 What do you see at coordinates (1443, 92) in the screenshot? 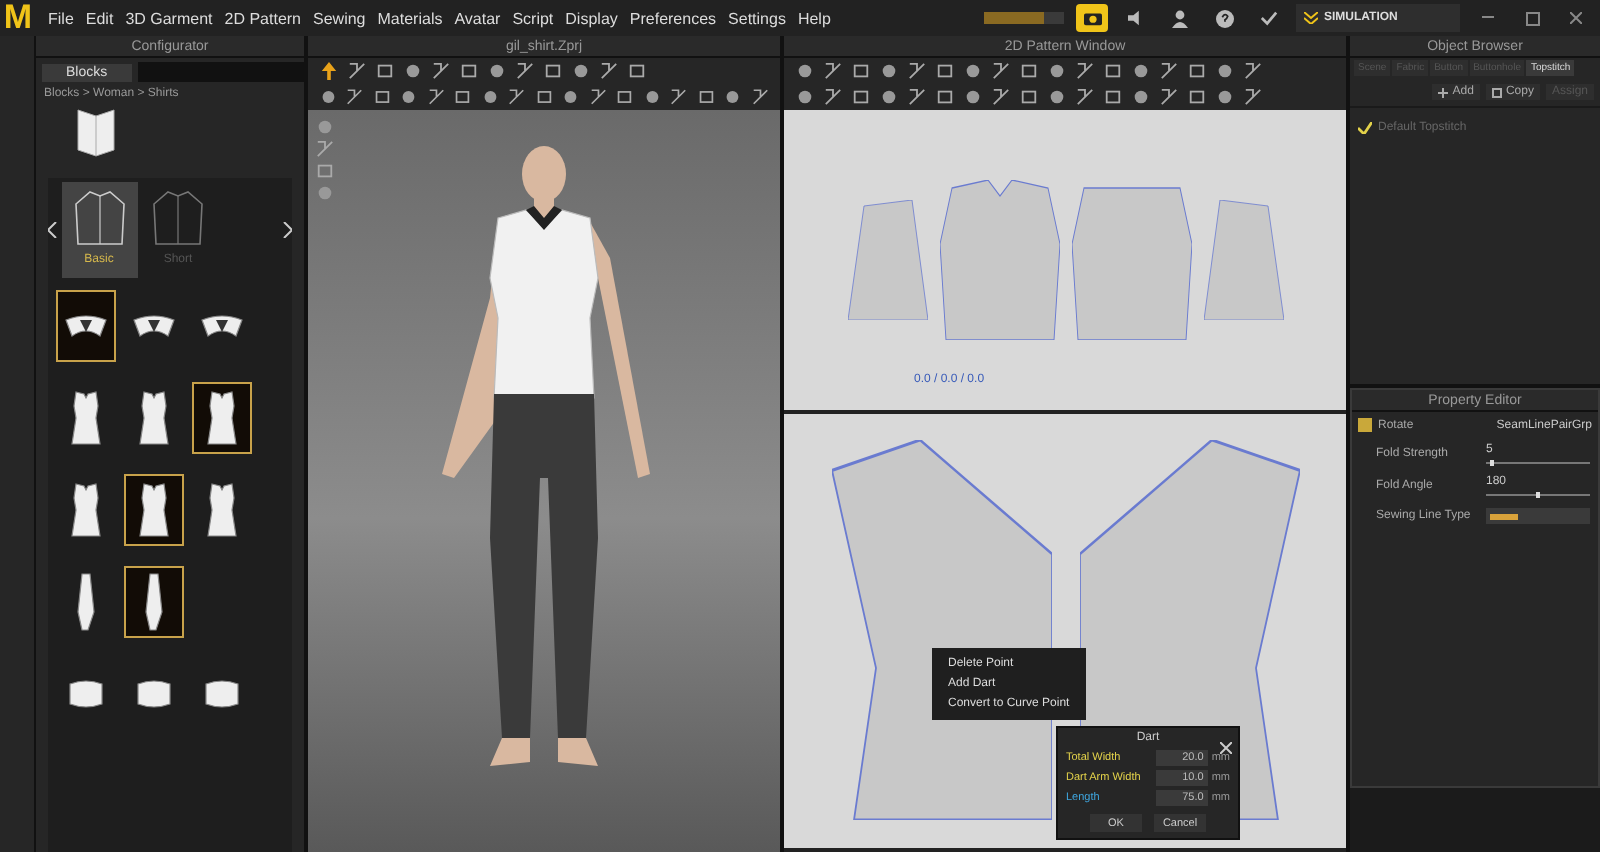
I see `plus-icon` at bounding box center [1443, 92].